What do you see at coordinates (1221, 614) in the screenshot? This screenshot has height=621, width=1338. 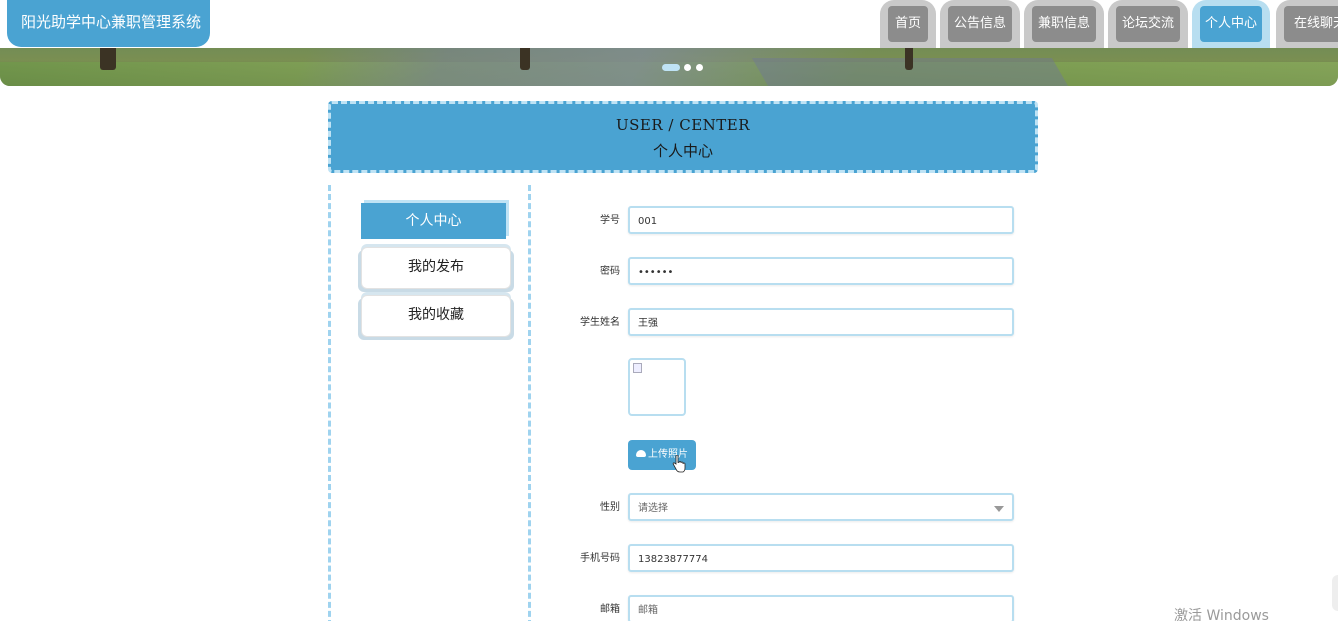 I see `windows-activation-watermark: 激活 Windows` at bounding box center [1221, 614].